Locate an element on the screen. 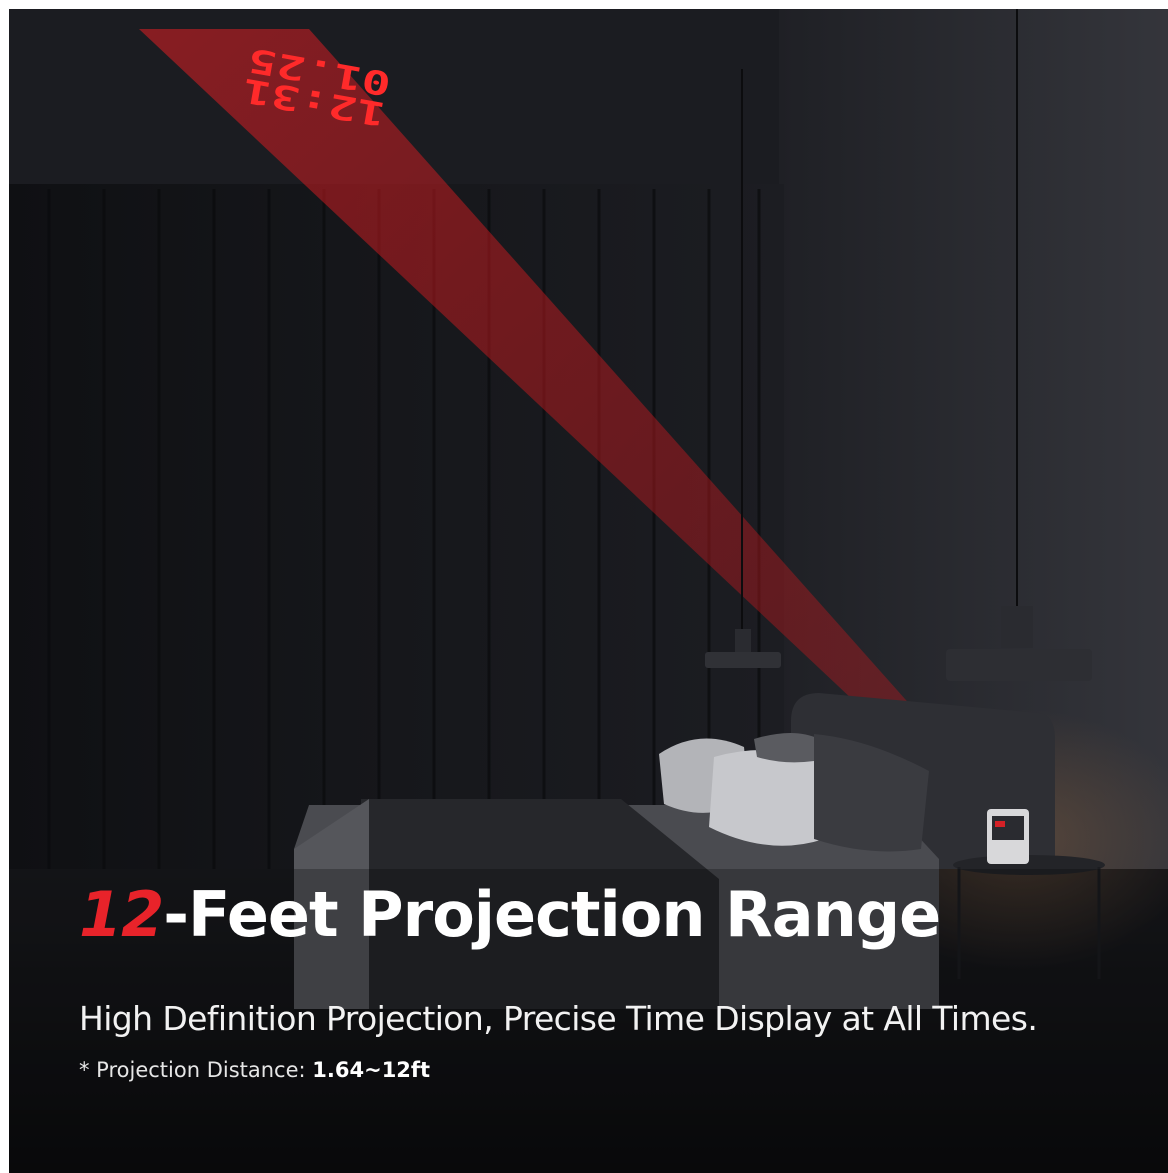 This screenshot has width=1168, height=1173. projection-clock-device is located at coordinates (1008, 836).